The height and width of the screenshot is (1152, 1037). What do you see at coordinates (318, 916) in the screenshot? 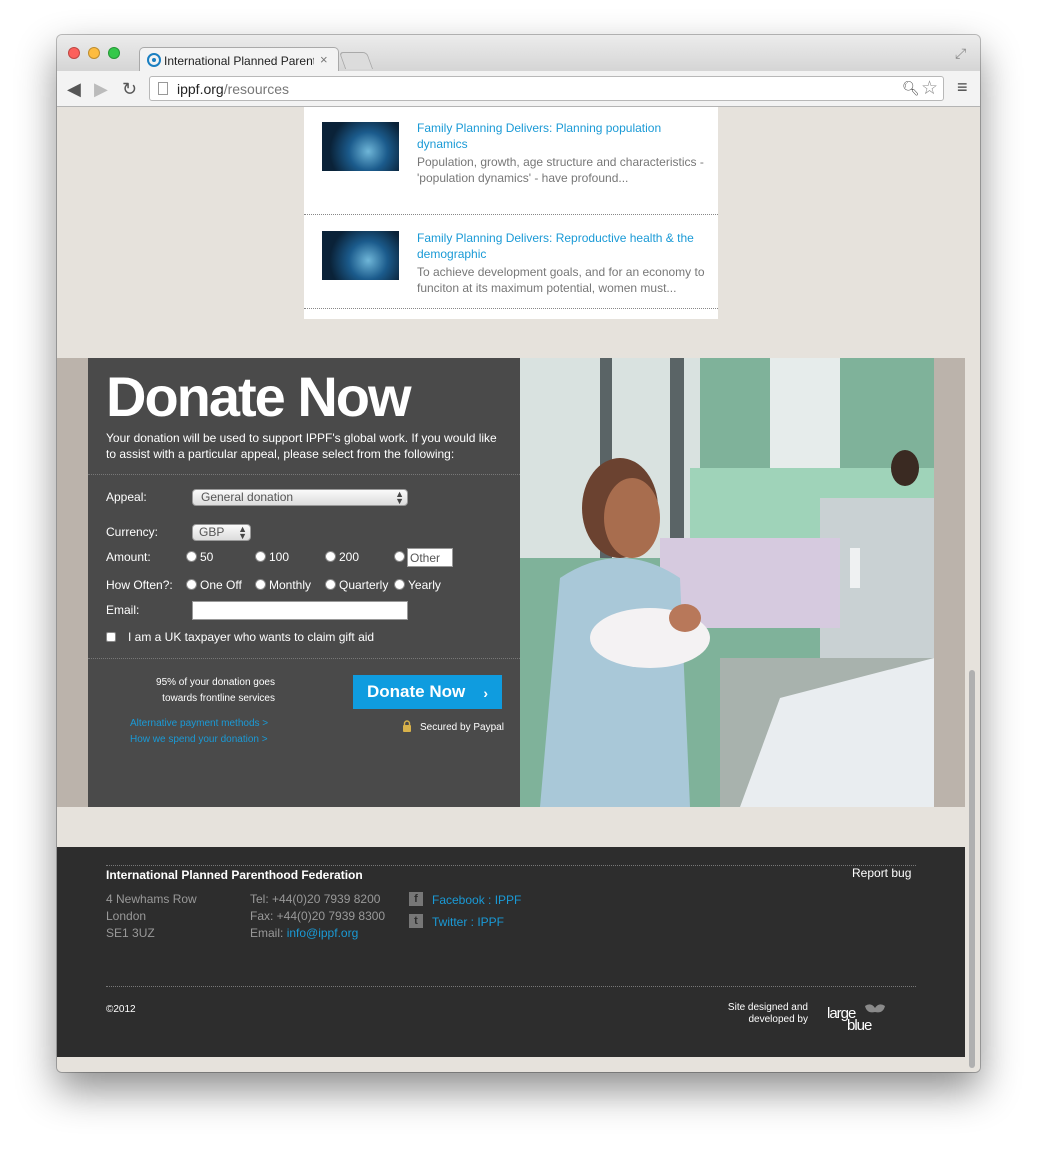
I see `fax: Fax: +44(0)20 7939 8300` at bounding box center [318, 916].